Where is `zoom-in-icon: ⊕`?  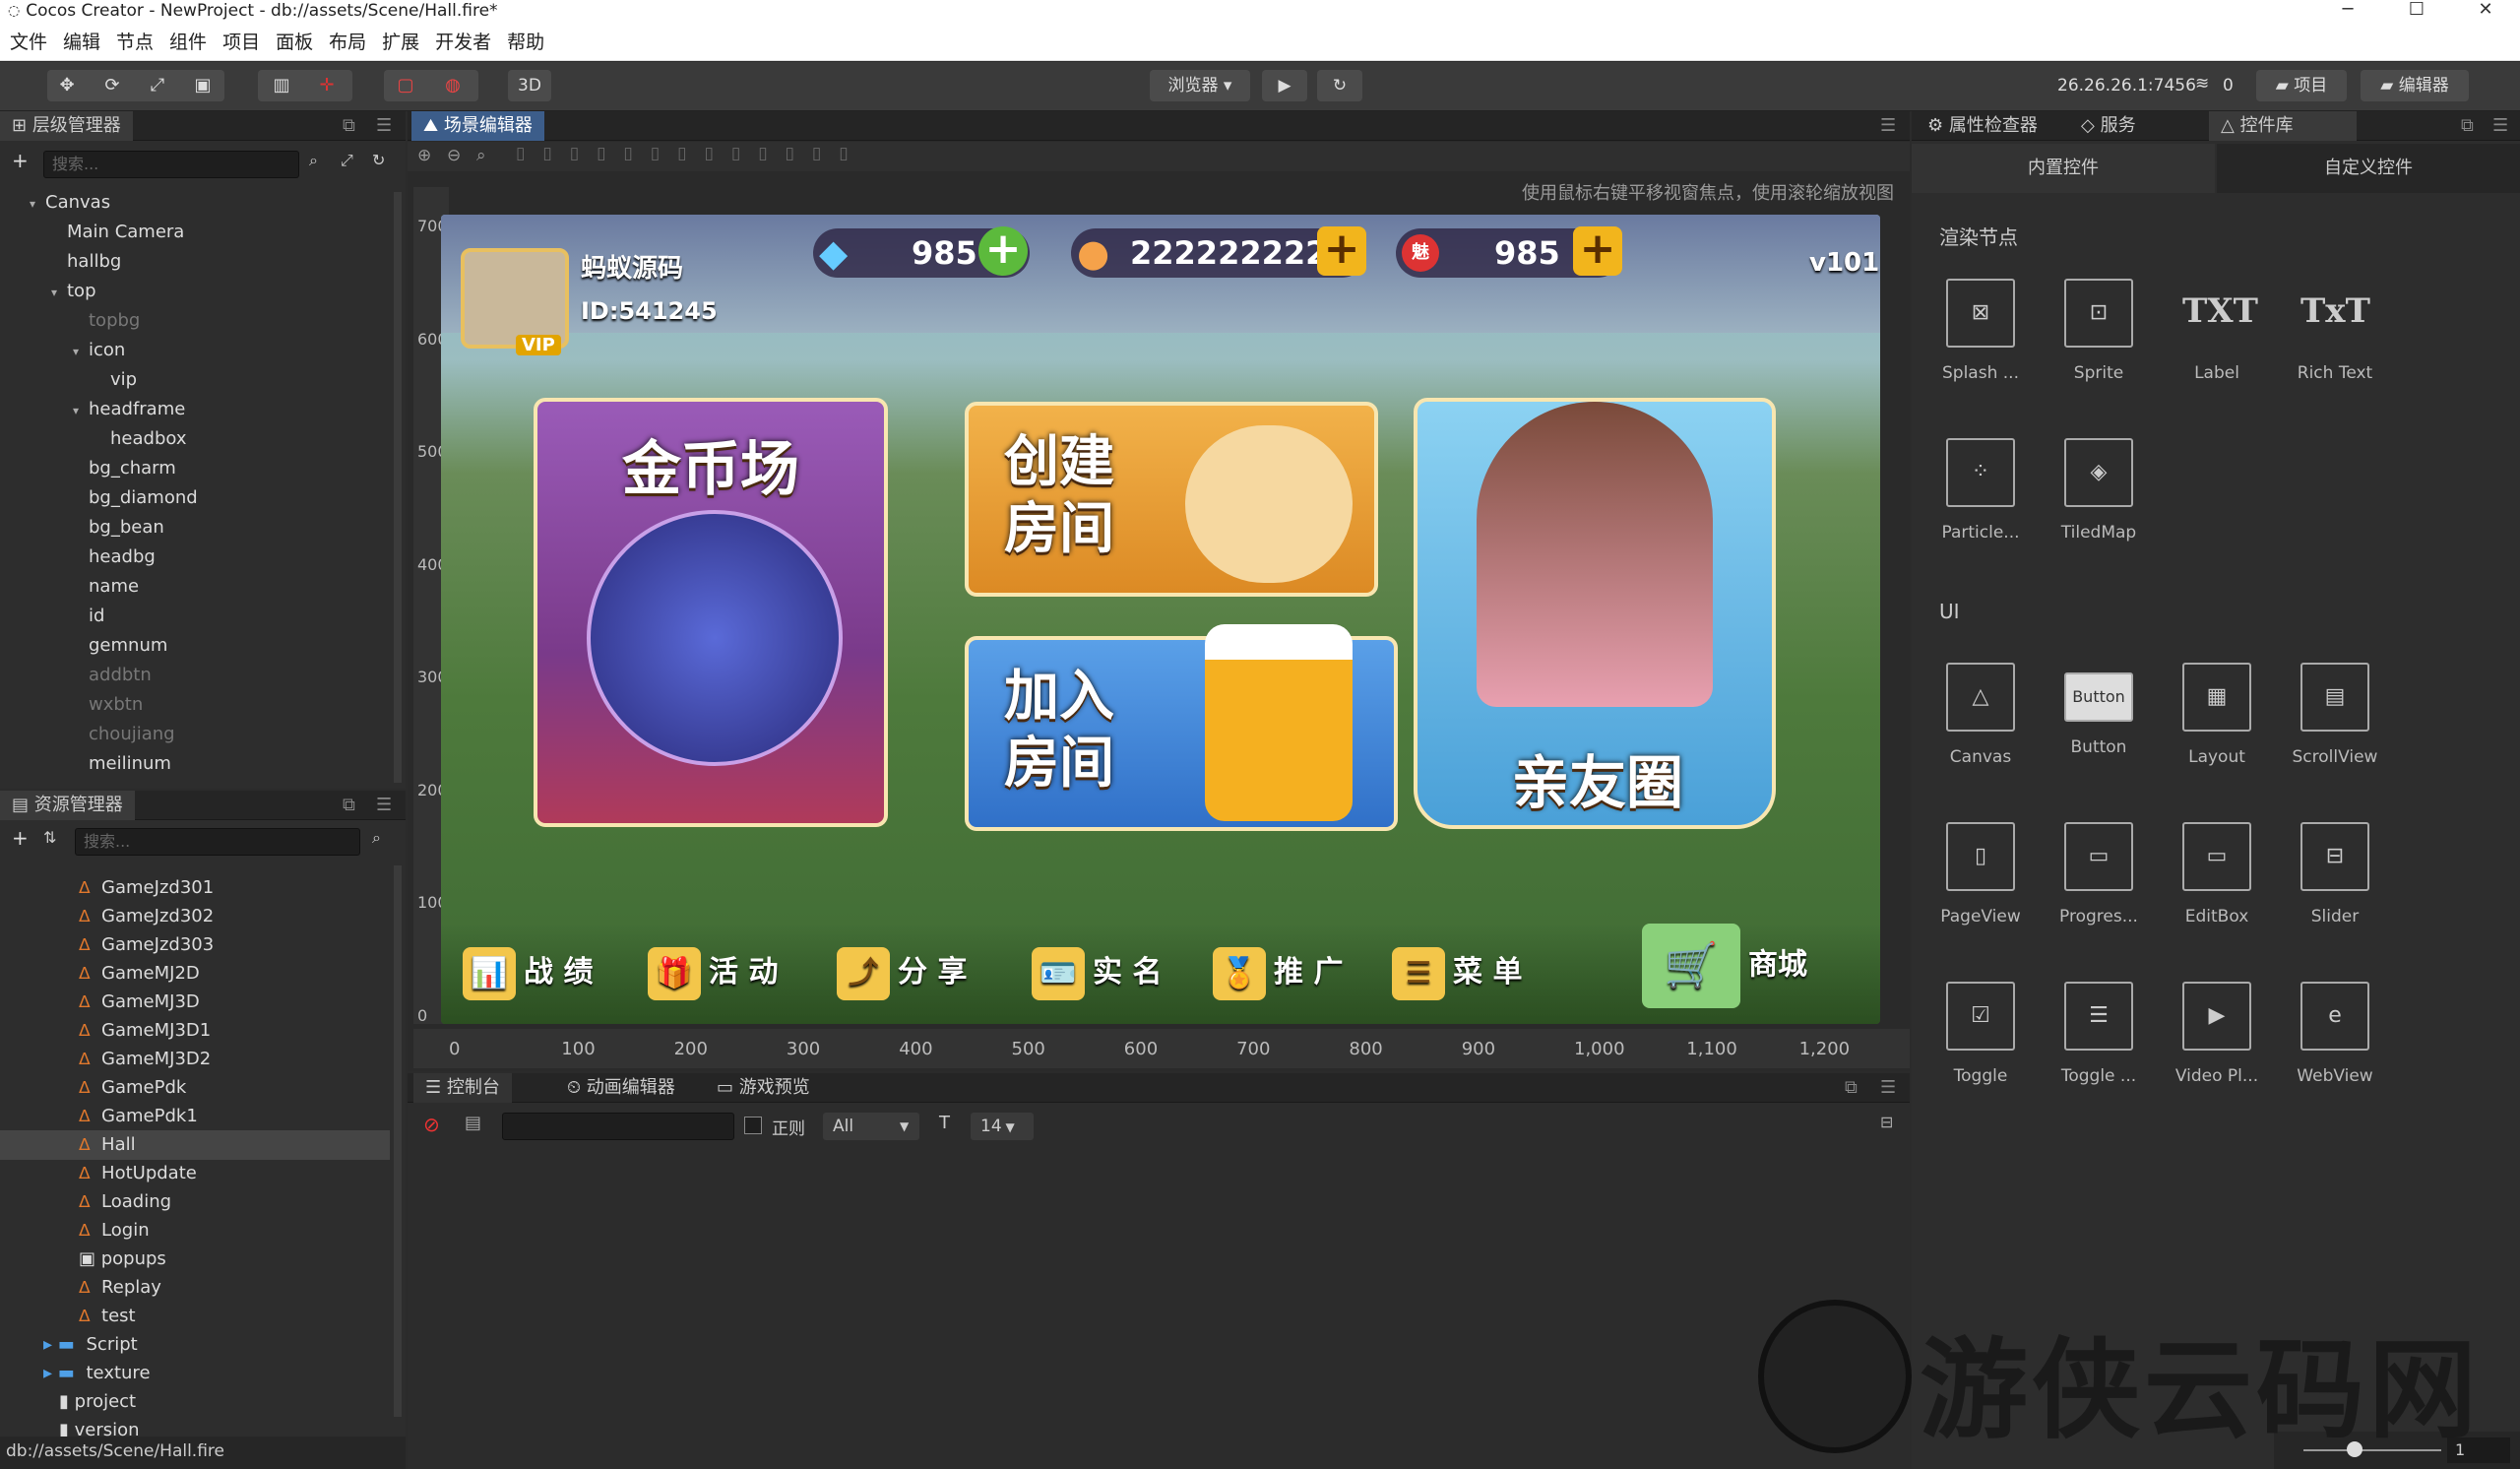 zoom-in-icon: ⊕ is located at coordinates (424, 156).